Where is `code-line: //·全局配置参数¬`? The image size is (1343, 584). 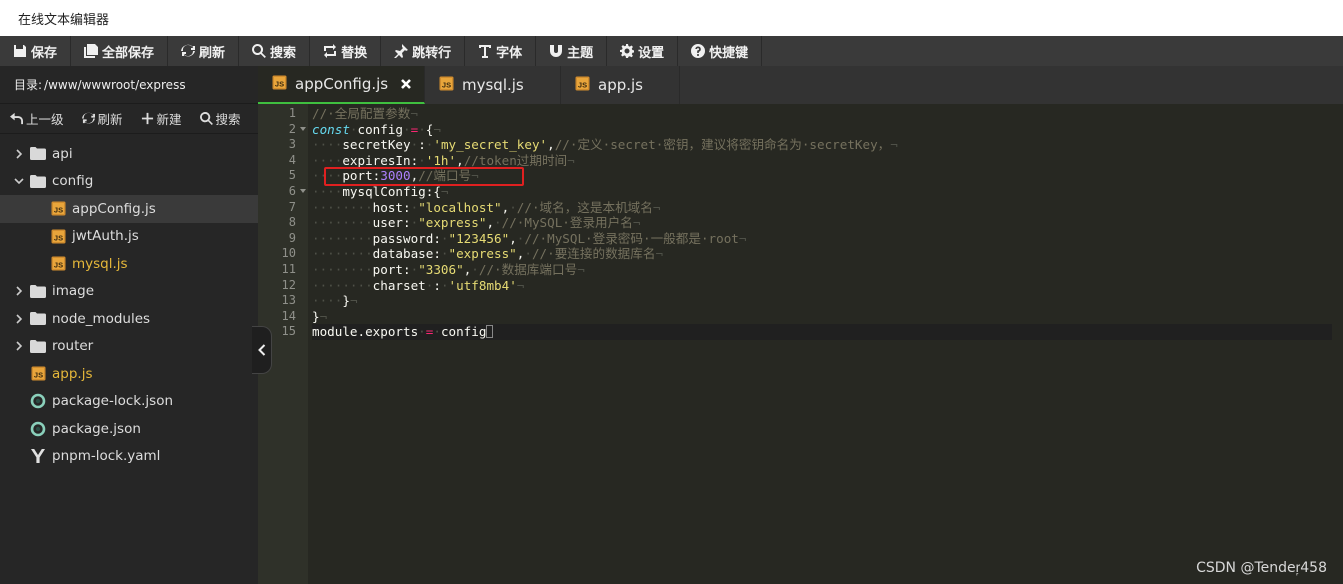
code-line: //·全局配置参数¬ is located at coordinates (822, 114).